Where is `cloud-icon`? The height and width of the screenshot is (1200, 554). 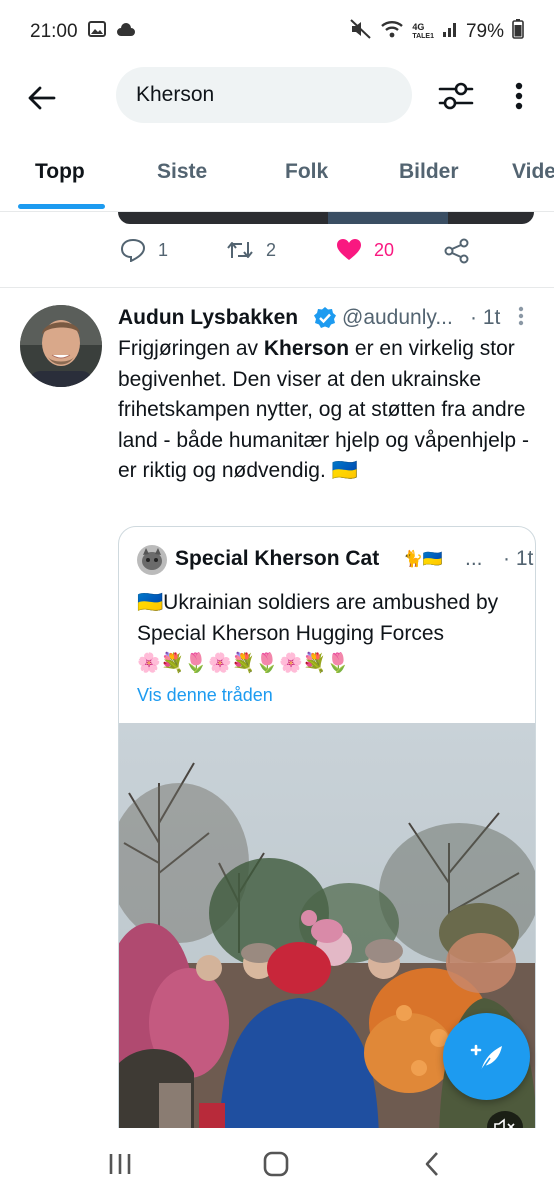 cloud-icon is located at coordinates (126, 32).